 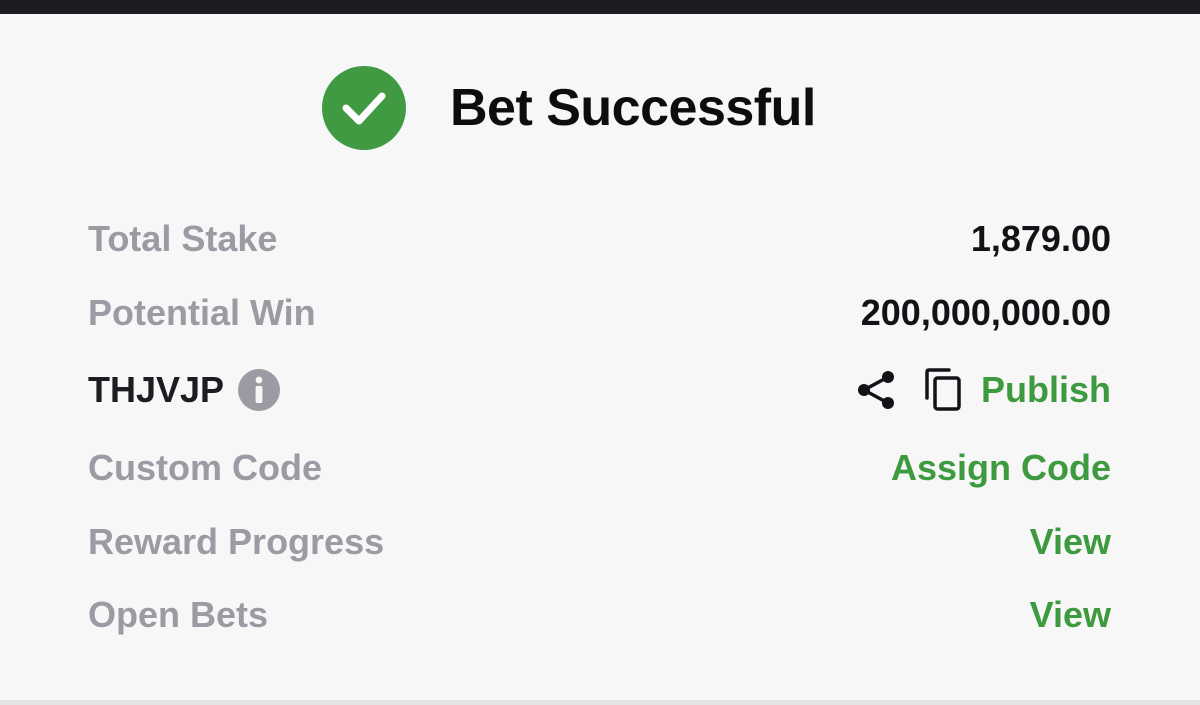 I want to click on total-stake-row: Total Stake 1,879.00, so click(x=599, y=239).